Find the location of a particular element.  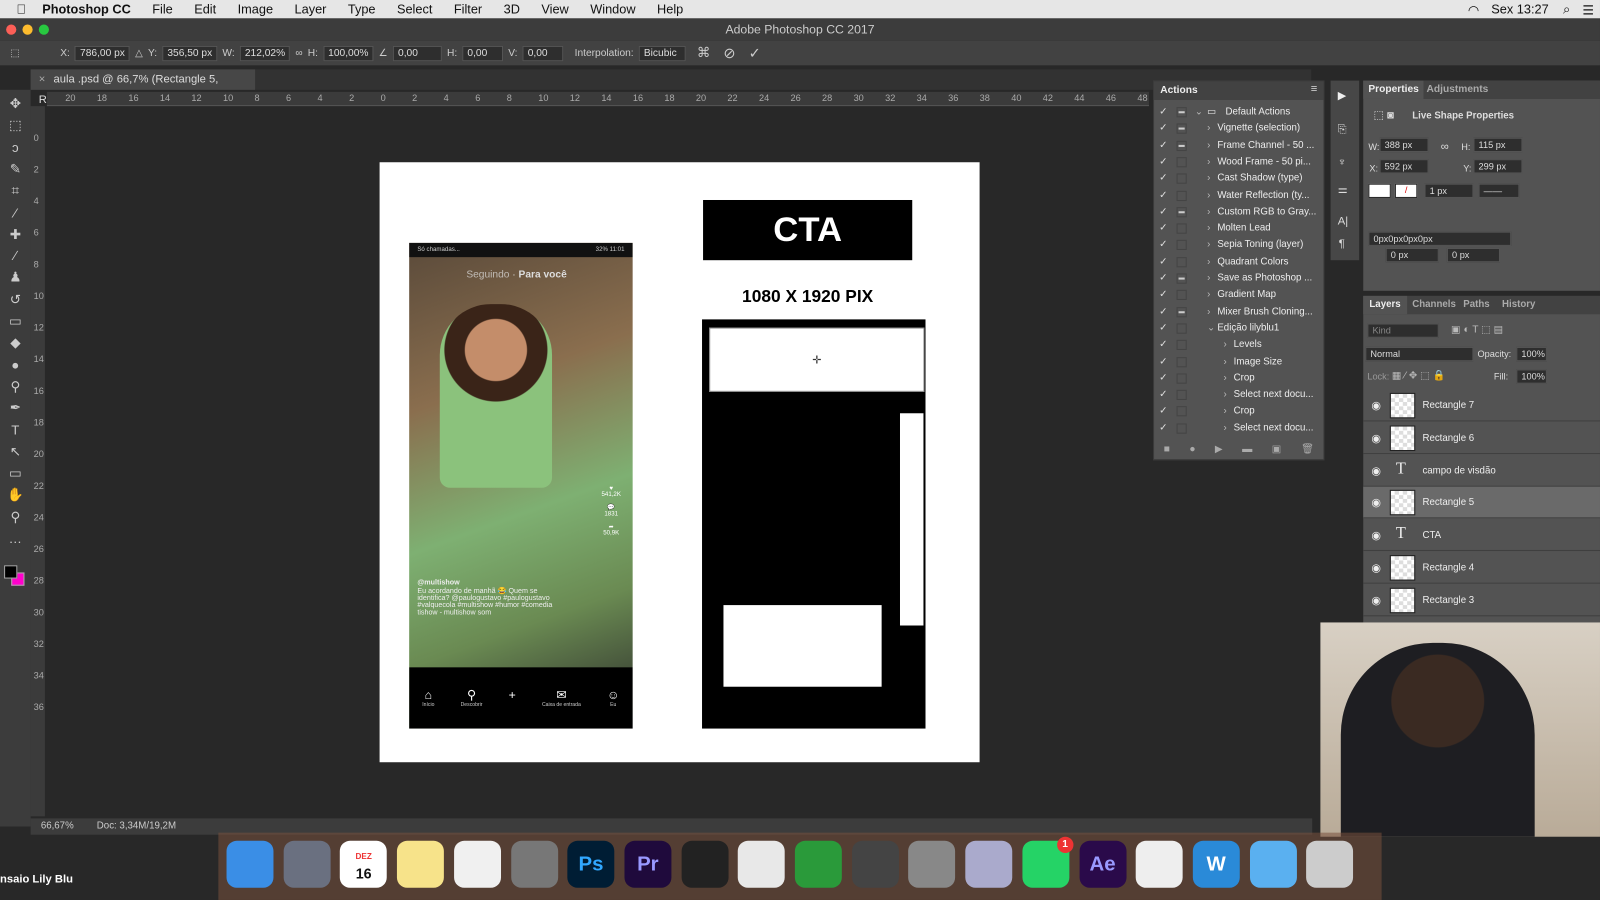

prop-x-field: 592 px is located at coordinates (1404, 166).